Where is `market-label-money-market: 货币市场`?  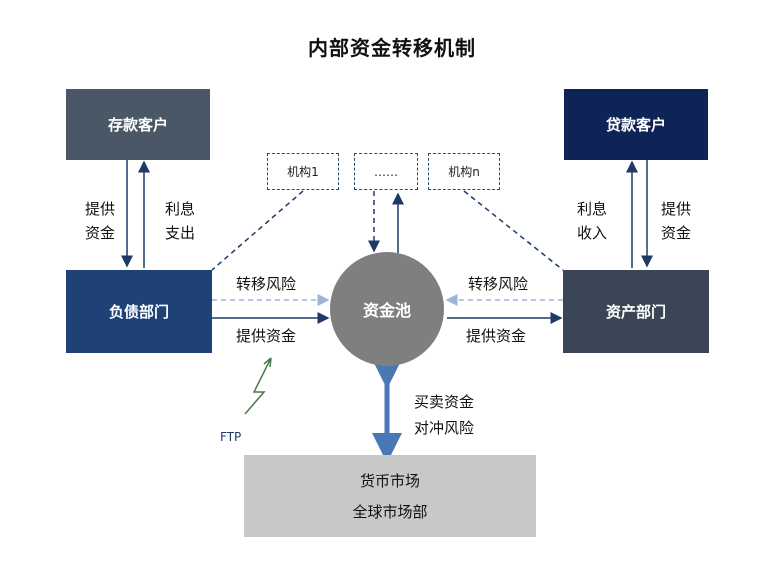
market-label-money-market: 货币市场 is located at coordinates (389, 481).